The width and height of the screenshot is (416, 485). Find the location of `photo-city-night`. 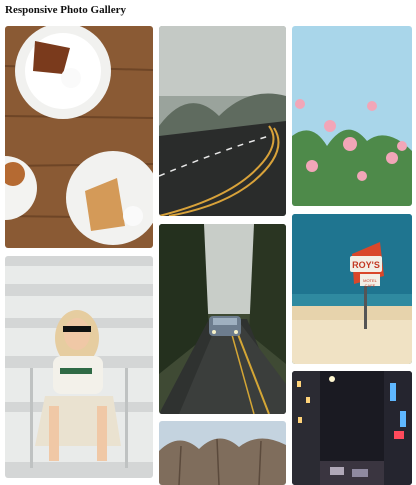

photo-city-night is located at coordinates (352, 428).